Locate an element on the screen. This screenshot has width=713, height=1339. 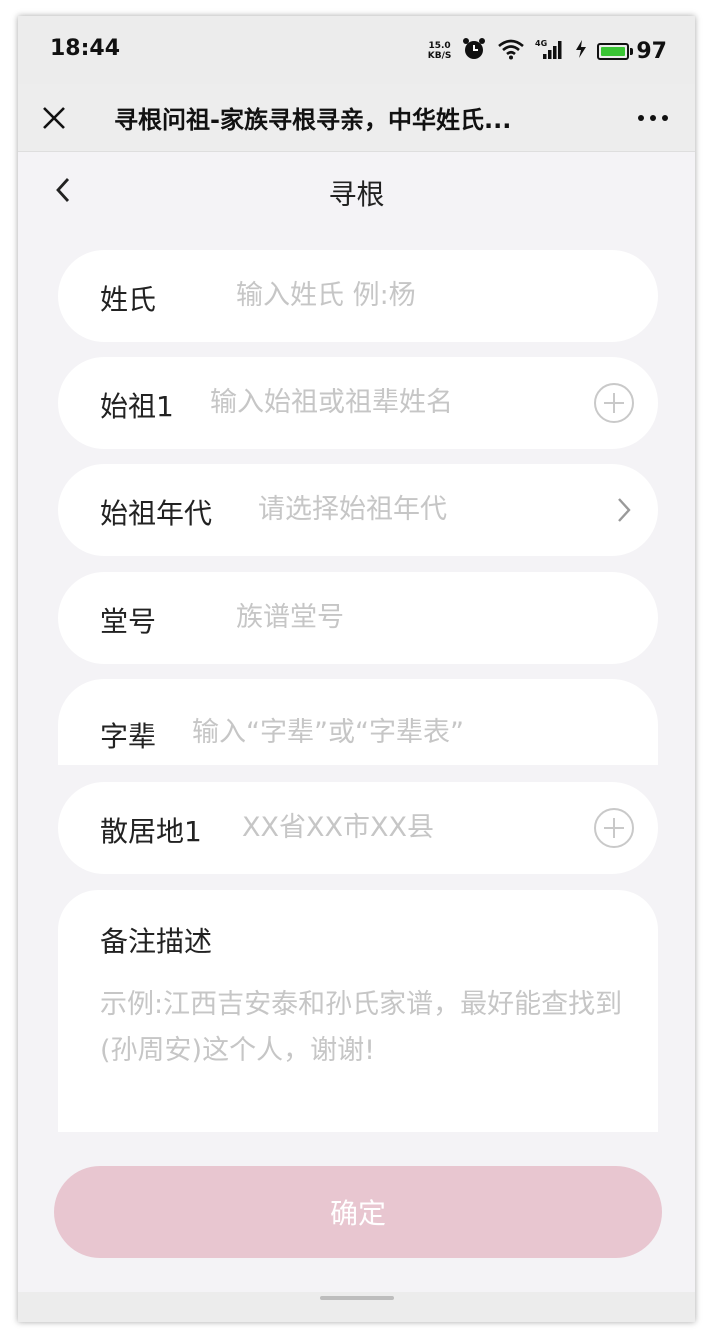
ancestor-era-field: 始祖年代 is located at coordinates (358, 510).